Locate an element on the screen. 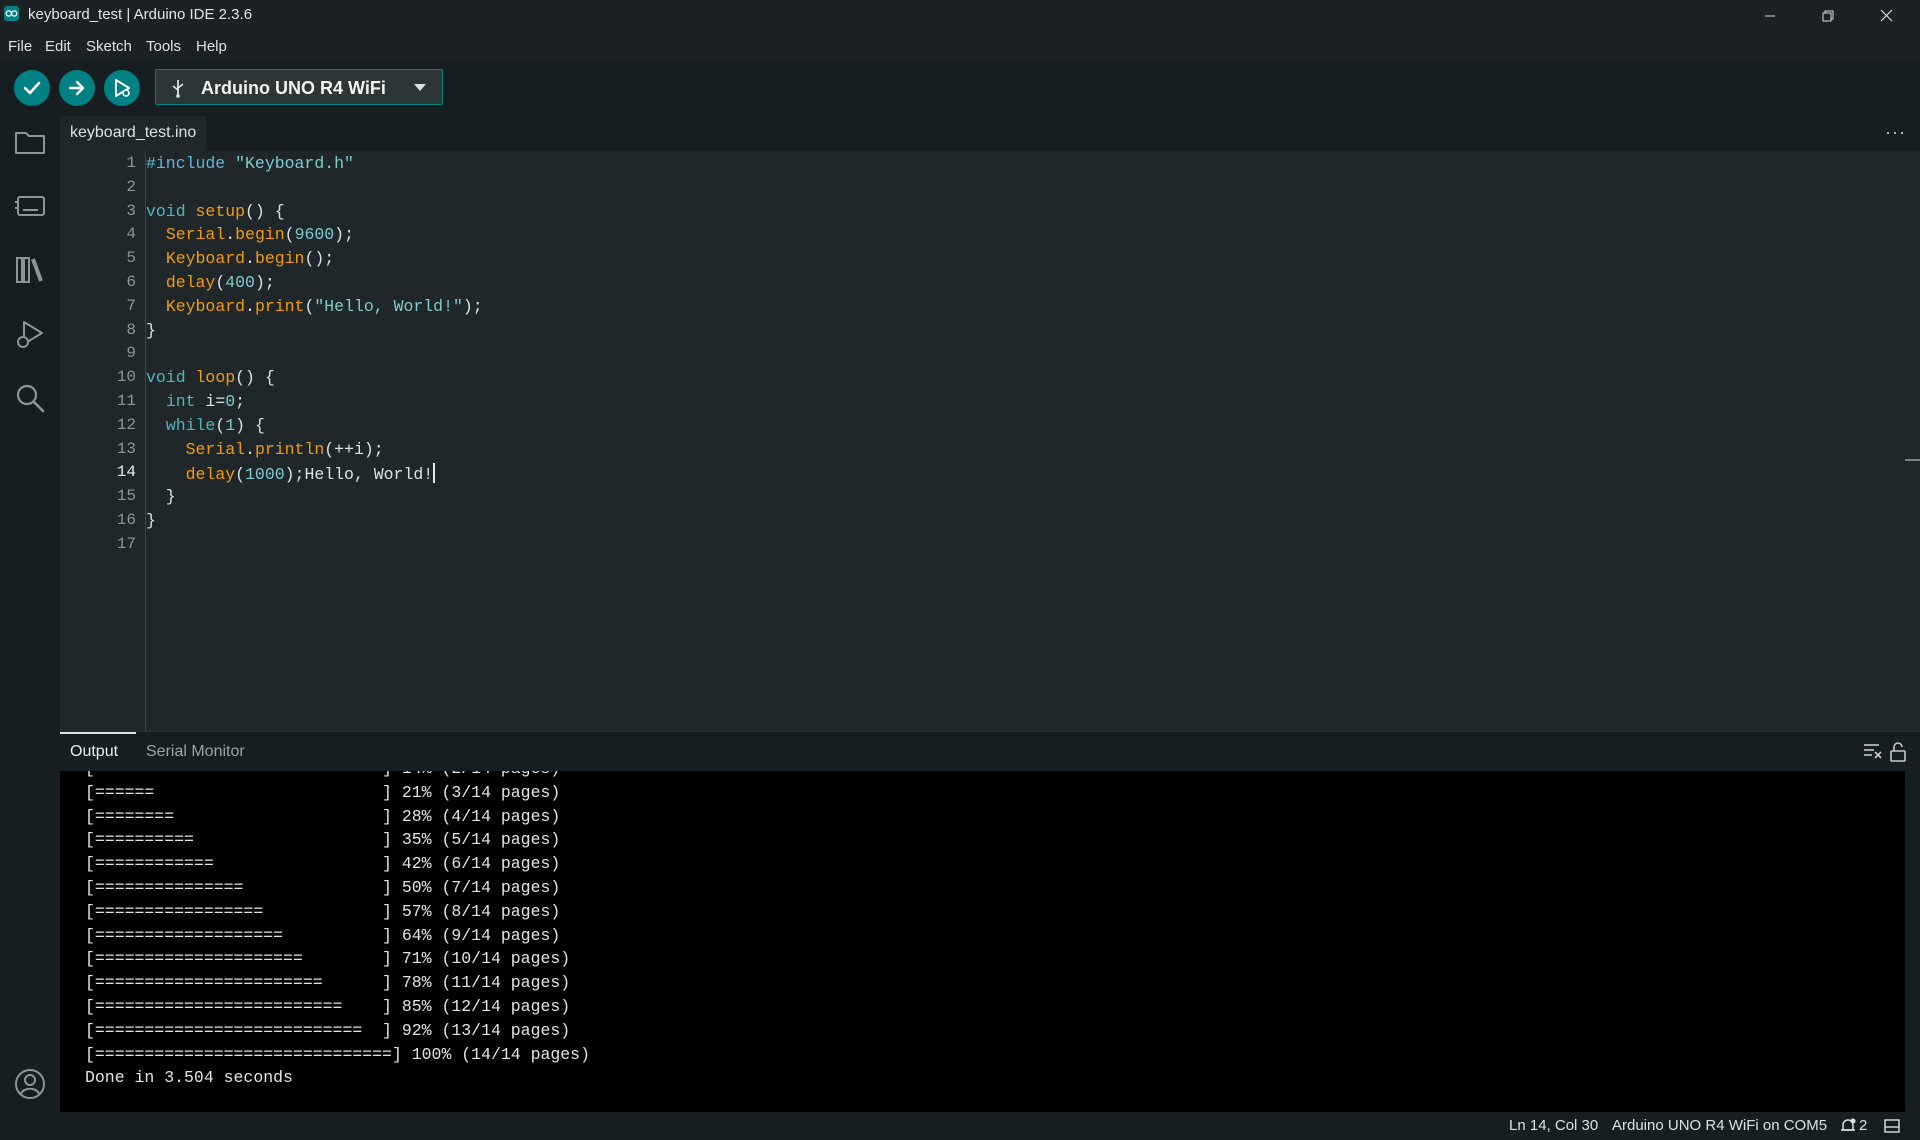 The height and width of the screenshot is (1140, 1920). code-line: while(1) { is located at coordinates (205, 428).